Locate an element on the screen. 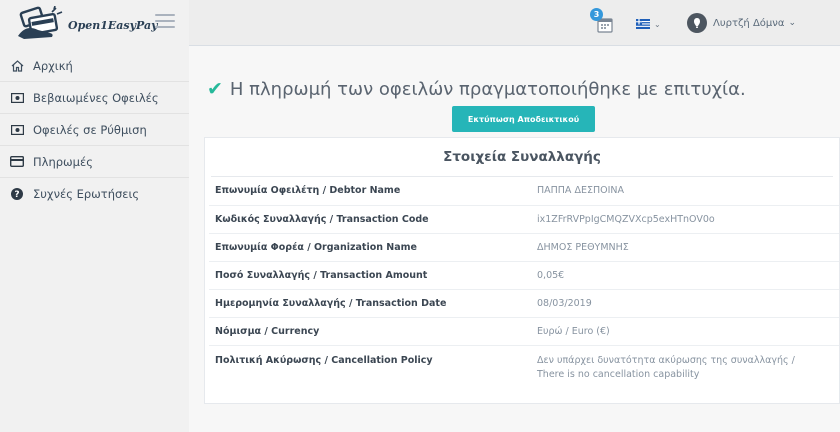 Image resolution: width=840 pixels, height=432 pixels. sidebar-item-label: Οφειλές σε Ρύθμιση is located at coordinates (90, 129).